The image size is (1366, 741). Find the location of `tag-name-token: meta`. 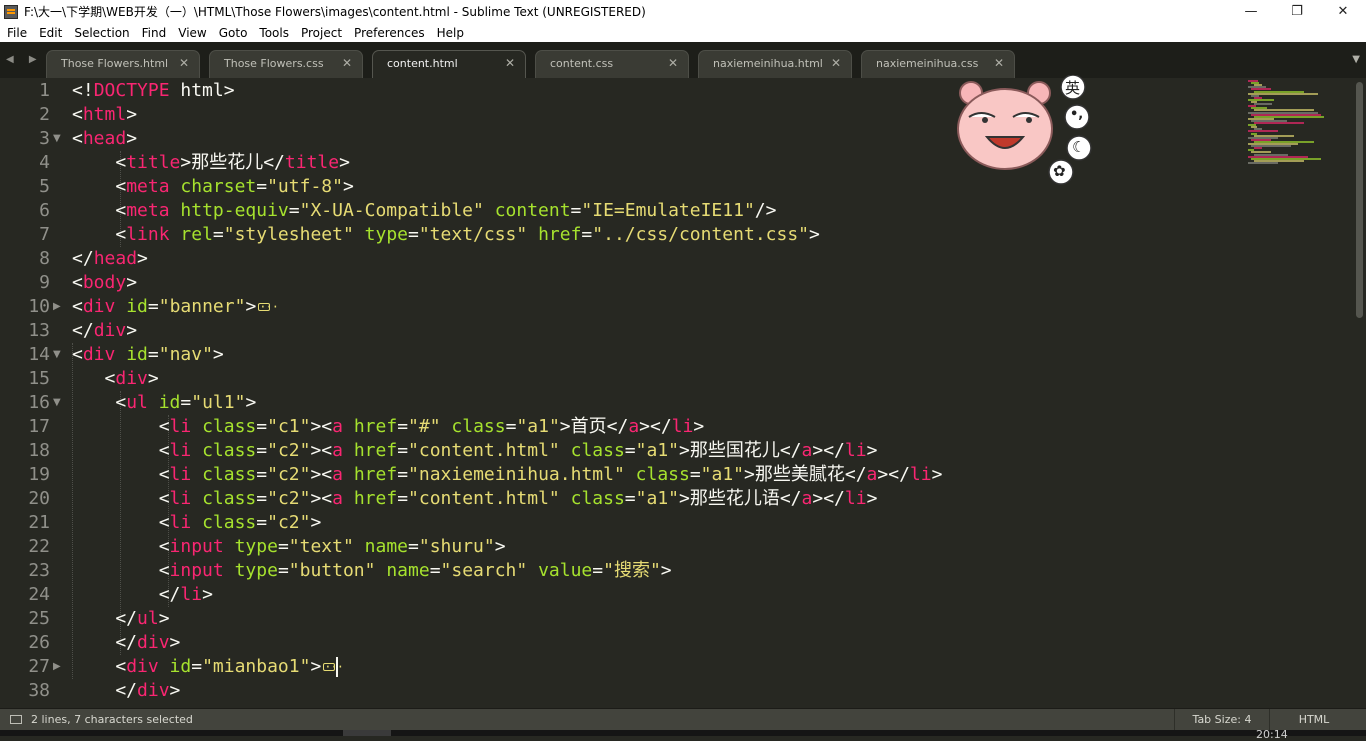

tag-name-token: meta is located at coordinates (148, 186).